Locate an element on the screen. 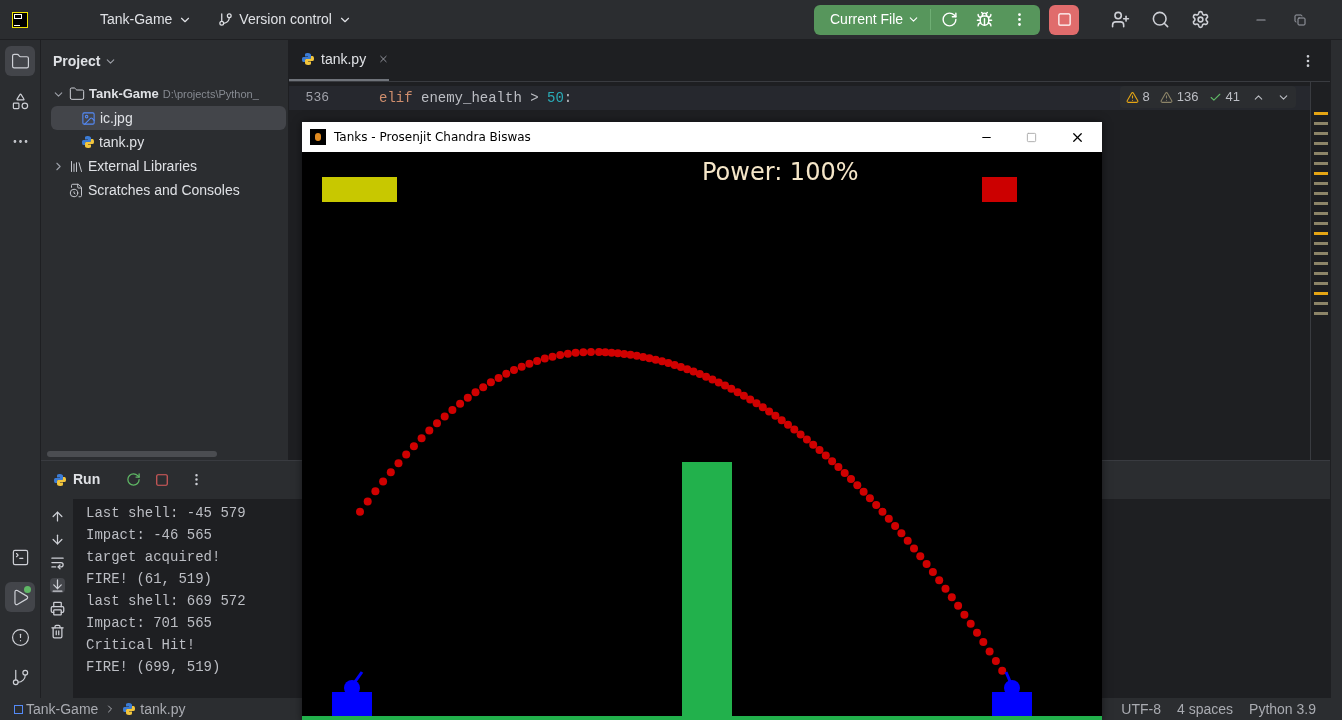 This screenshot has width=1342, height=720. status-item: UTF-8 is located at coordinates (1141, 709).